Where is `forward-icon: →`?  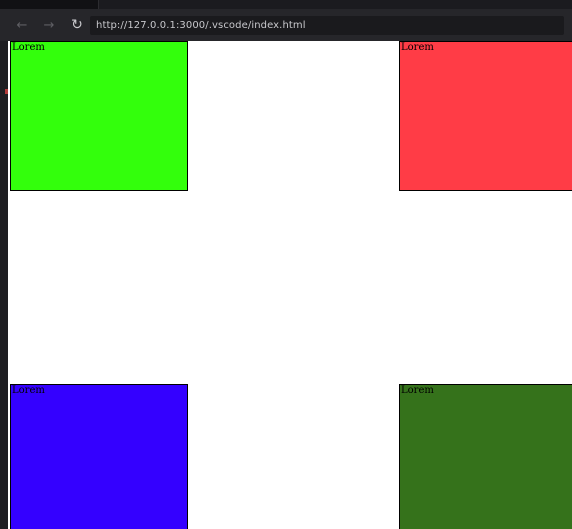 forward-icon: → is located at coordinates (49, 25).